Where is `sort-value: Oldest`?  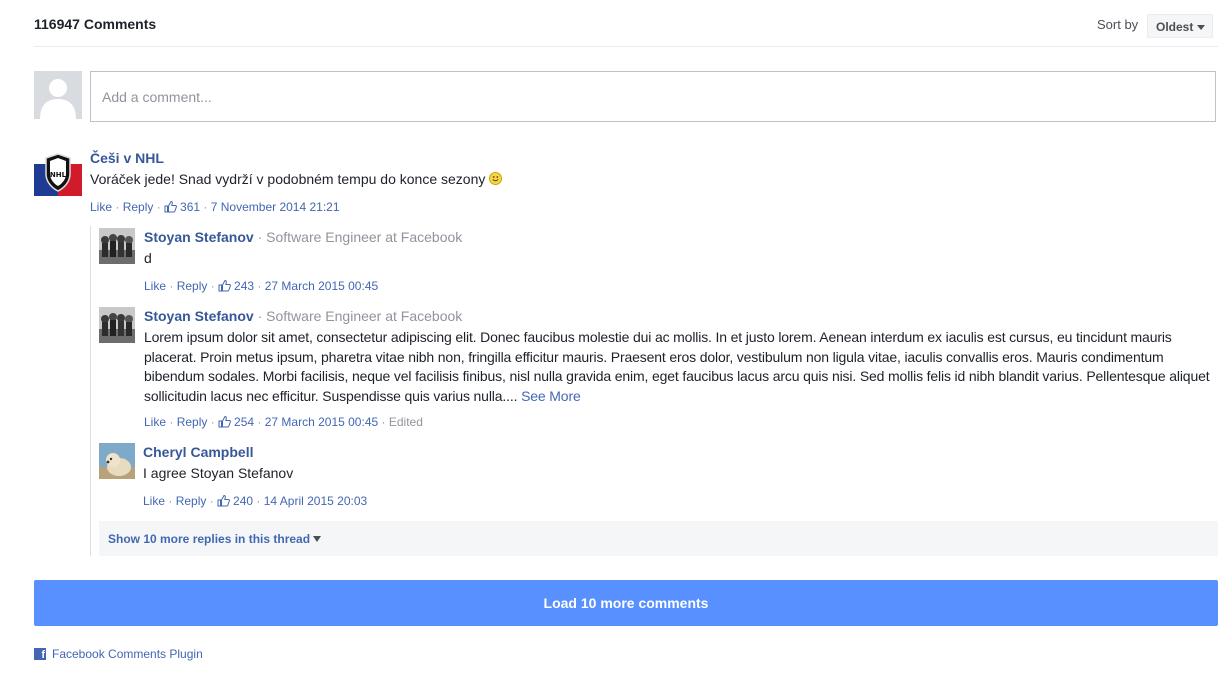 sort-value: Oldest is located at coordinates (1175, 27).